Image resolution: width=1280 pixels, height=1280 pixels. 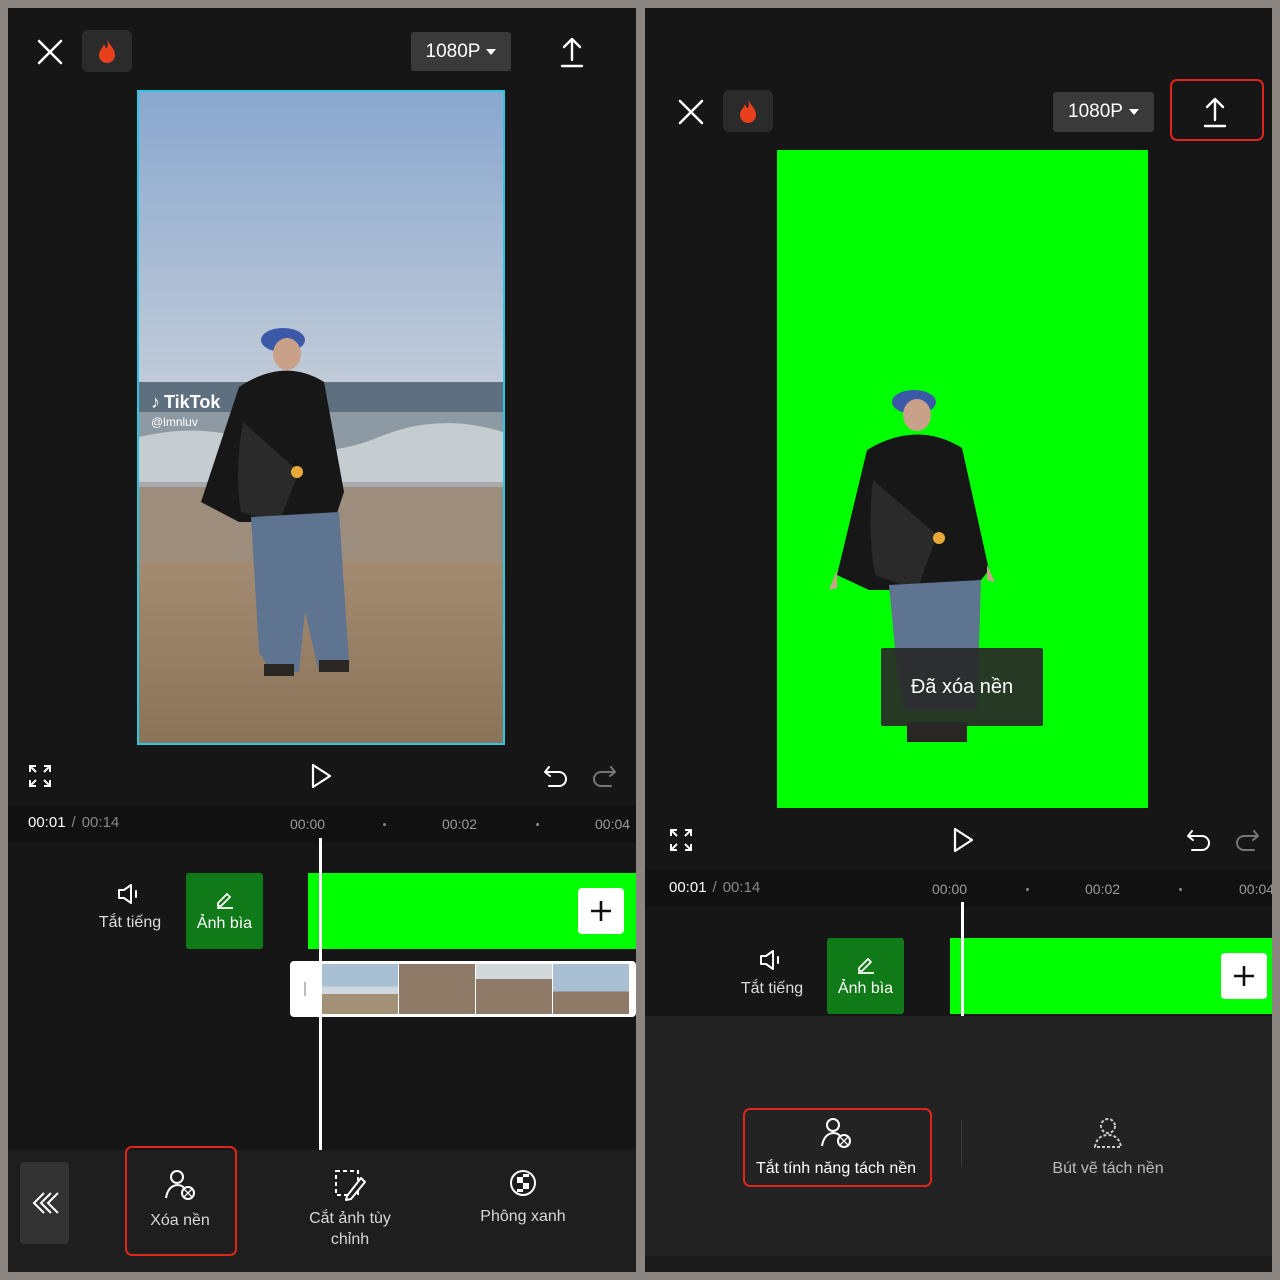 I want to click on tool-label: Phông xanh, so click(x=523, y=1216).